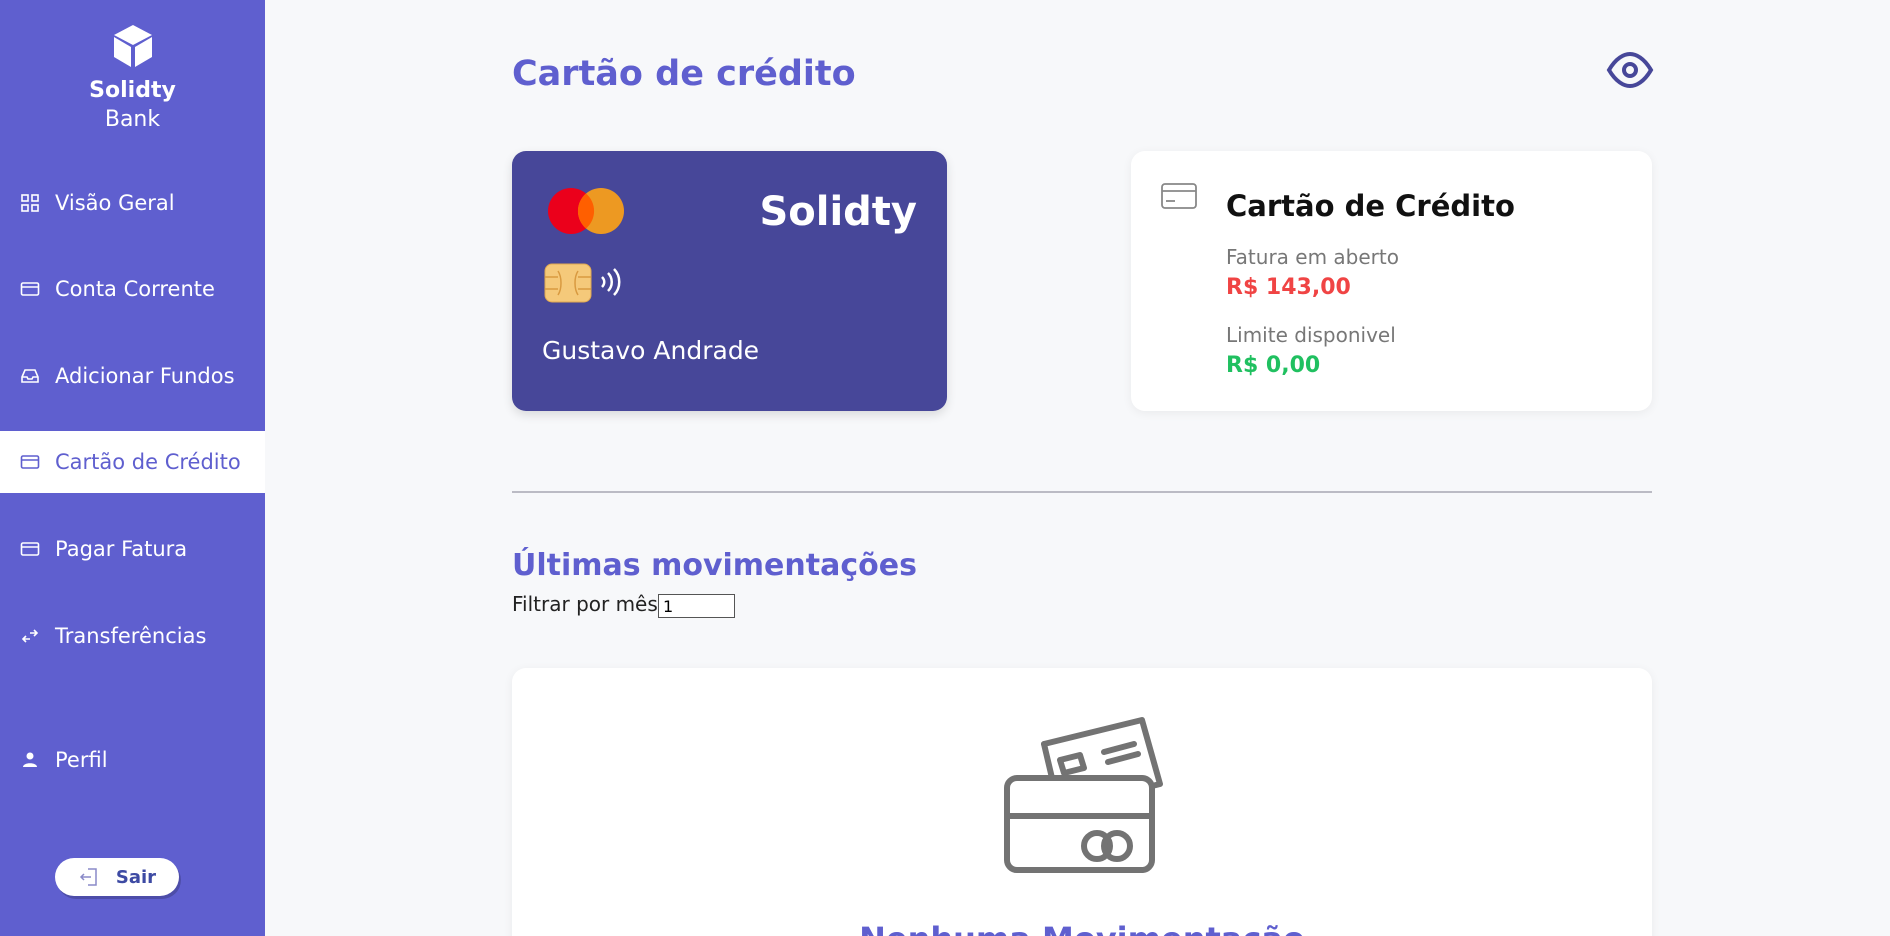 This screenshot has height=936, width=1890. Describe the element at coordinates (30, 636) in the screenshot. I see `transfer-icon` at that location.